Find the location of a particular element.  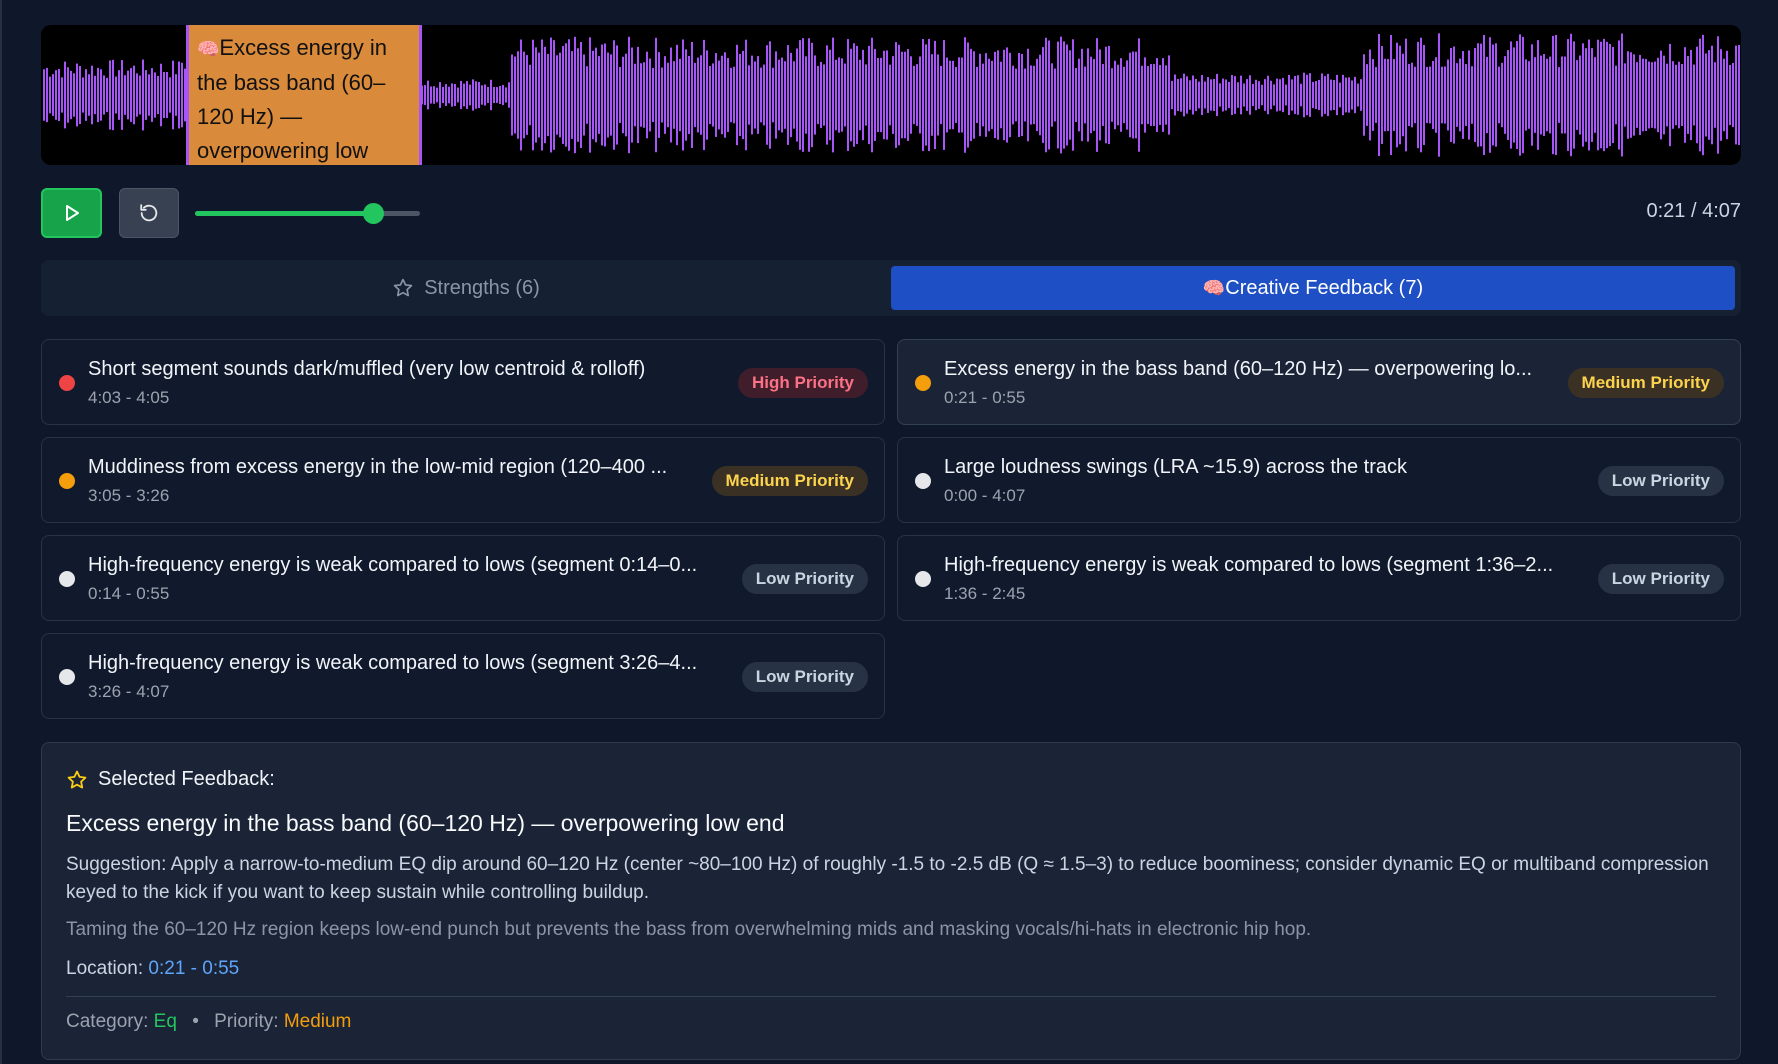

volume-slider is located at coordinates (307, 213).